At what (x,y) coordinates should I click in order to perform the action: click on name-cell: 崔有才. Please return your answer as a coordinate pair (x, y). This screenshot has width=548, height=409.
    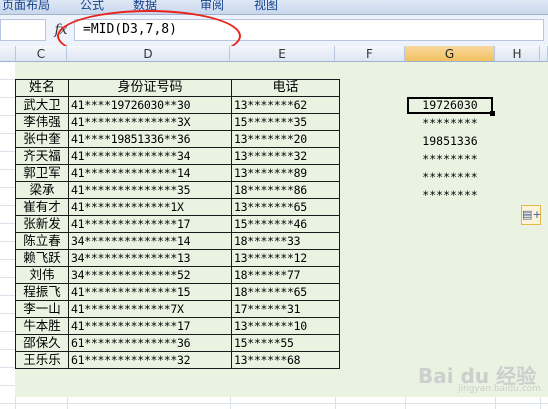
    Looking at the image, I should click on (42, 207).